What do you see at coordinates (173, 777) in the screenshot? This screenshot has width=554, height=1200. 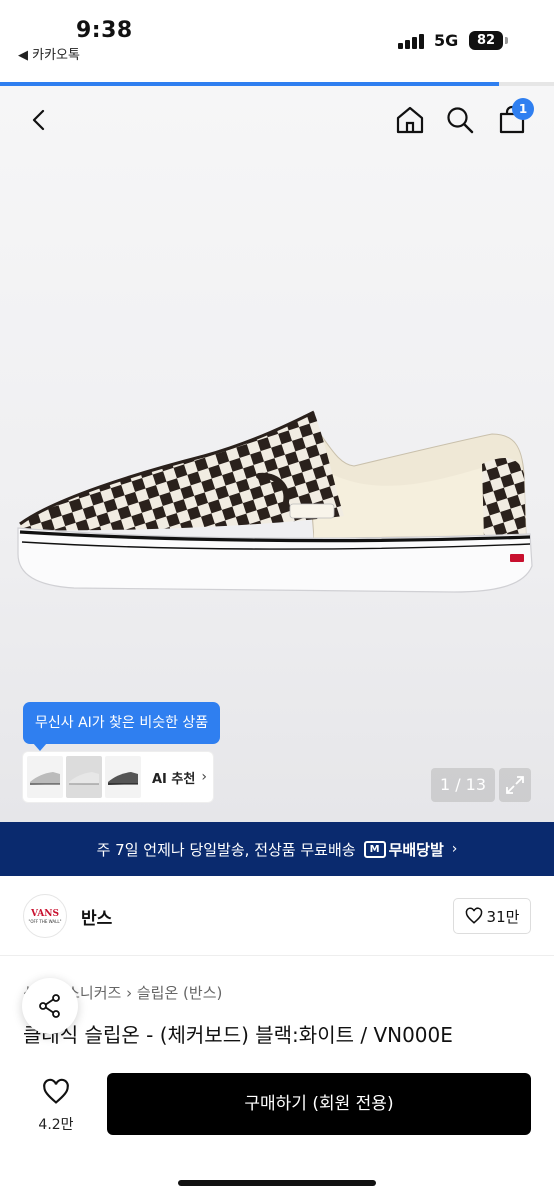 I see `ai-recommend-label: AI 추천` at bounding box center [173, 777].